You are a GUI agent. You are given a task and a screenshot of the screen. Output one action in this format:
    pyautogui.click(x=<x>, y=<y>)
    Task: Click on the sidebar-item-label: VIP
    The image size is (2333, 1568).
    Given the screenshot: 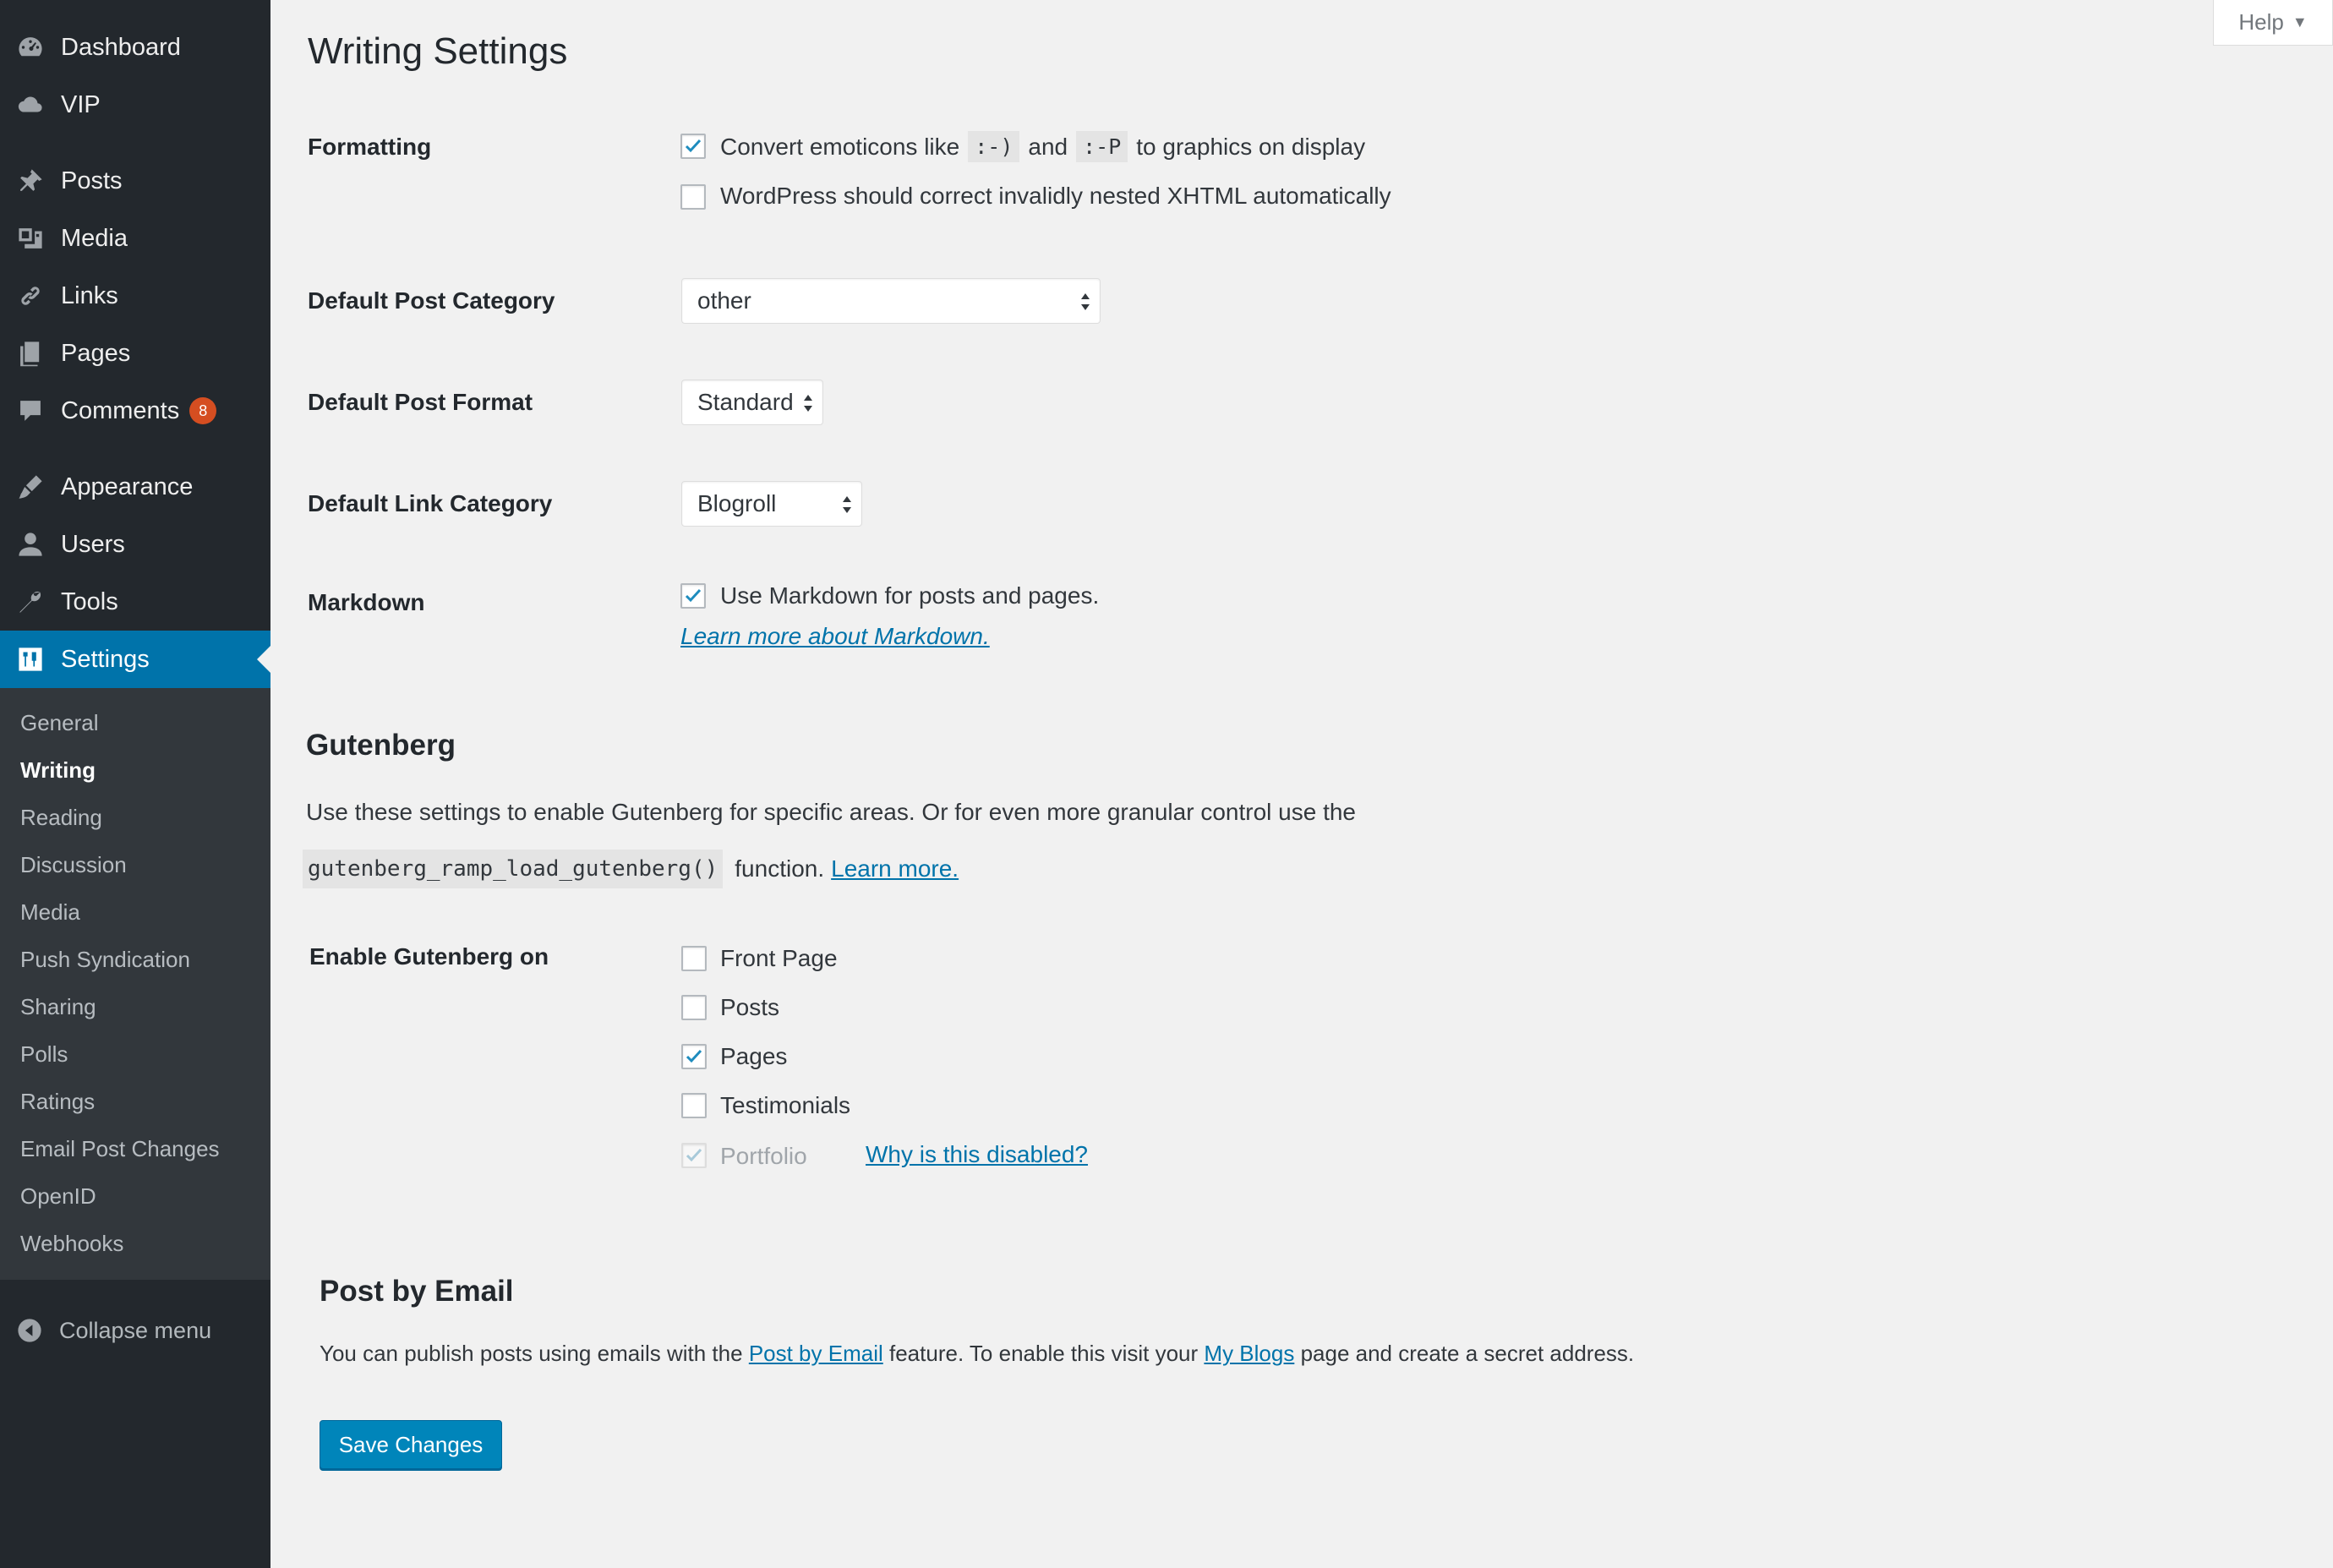 What is the action you would take?
    pyautogui.click(x=81, y=104)
    